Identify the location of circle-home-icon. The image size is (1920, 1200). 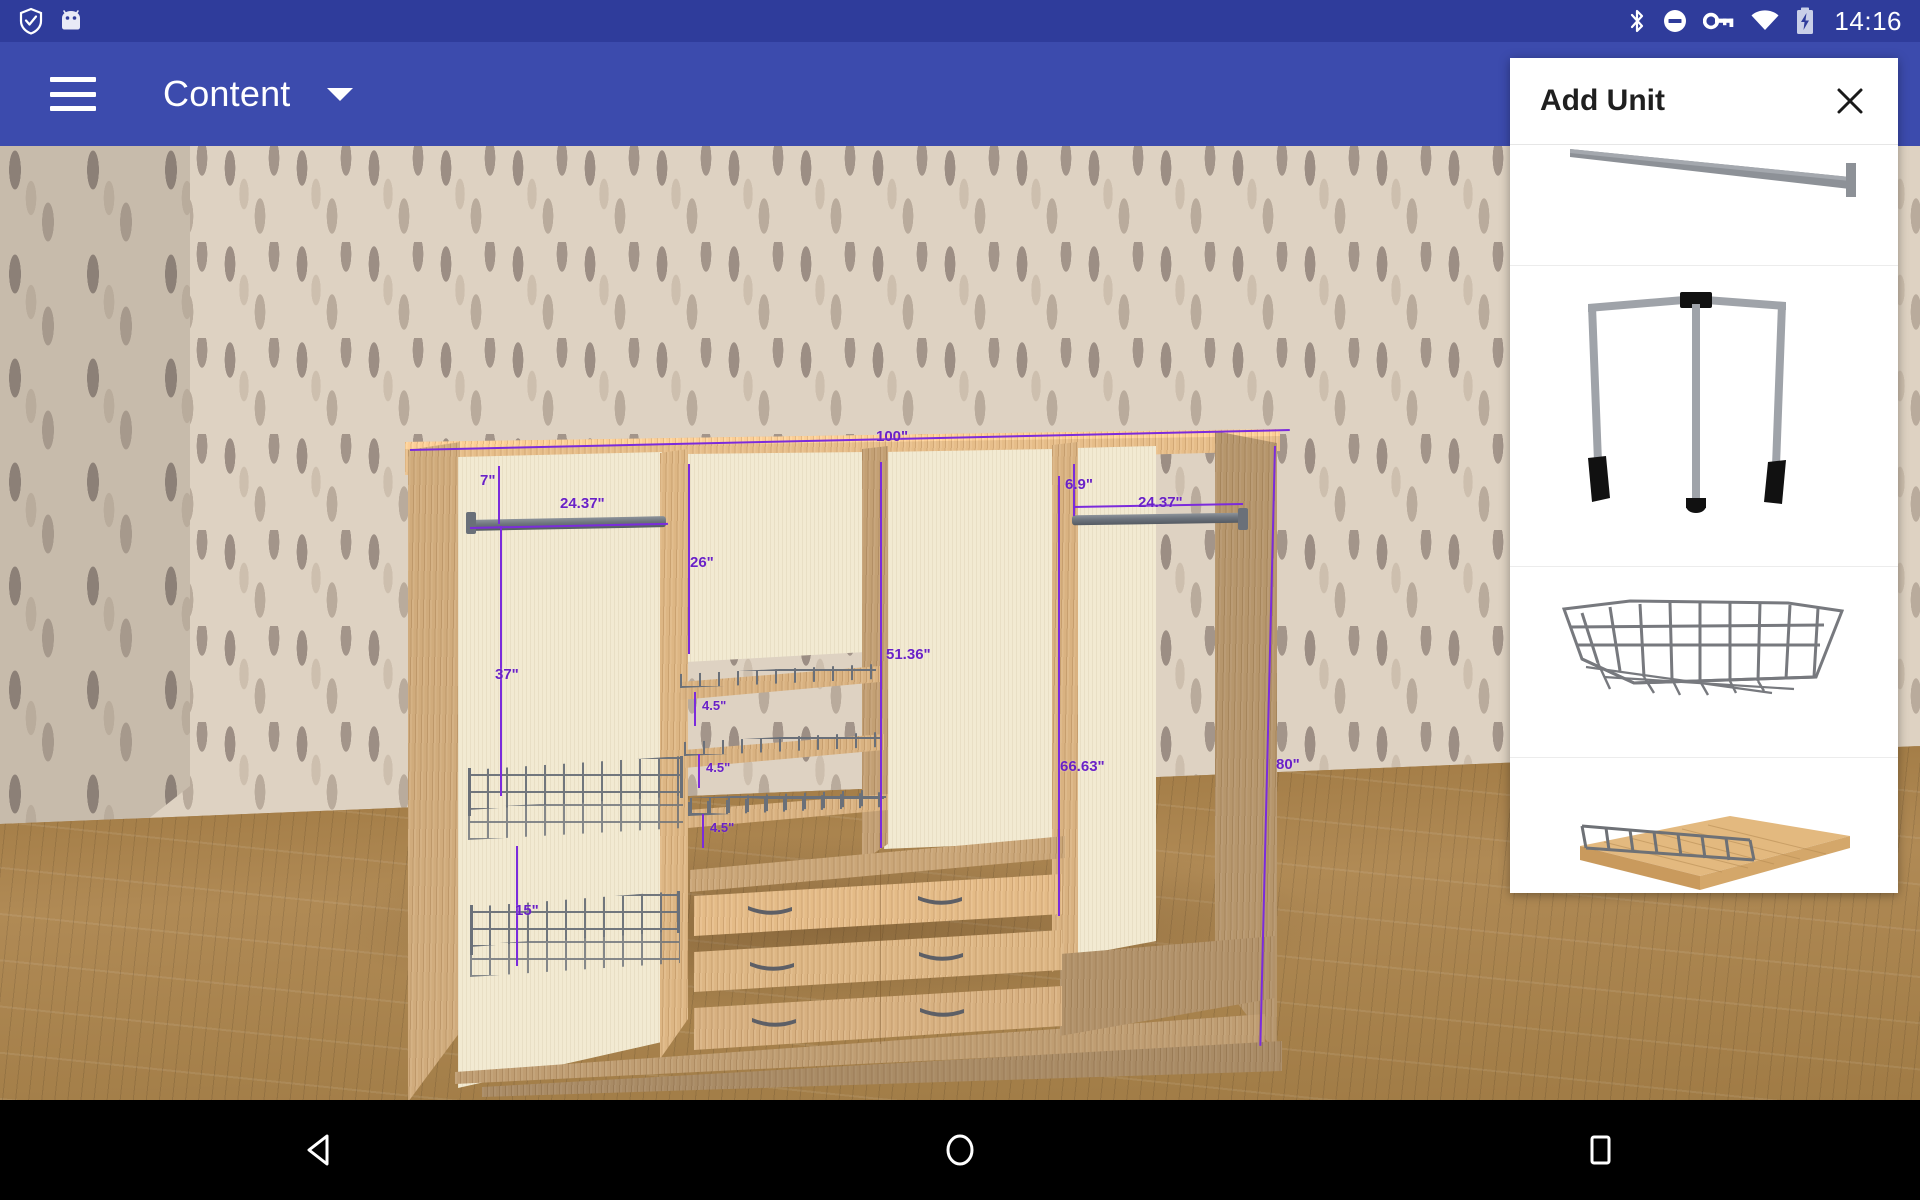
(960, 1150).